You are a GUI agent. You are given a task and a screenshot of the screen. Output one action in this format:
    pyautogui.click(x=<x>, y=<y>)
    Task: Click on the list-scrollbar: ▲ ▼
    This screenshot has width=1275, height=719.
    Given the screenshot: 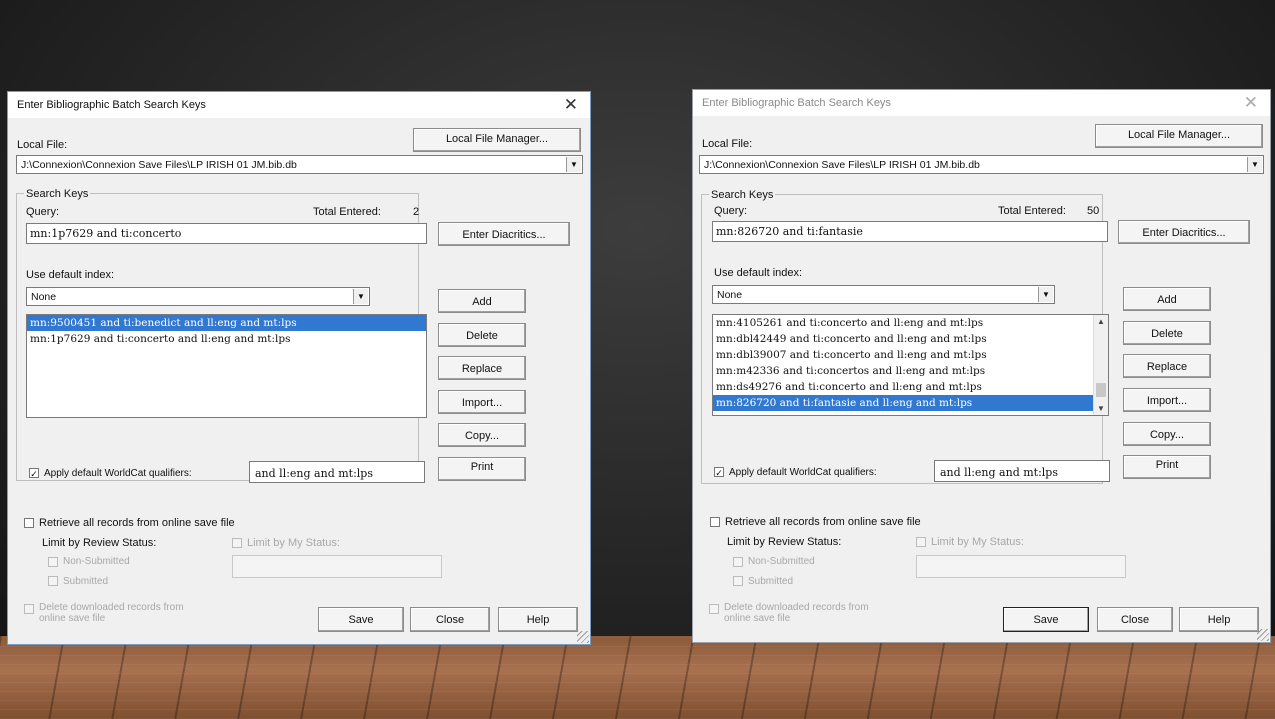 What is the action you would take?
    pyautogui.click(x=1100, y=365)
    